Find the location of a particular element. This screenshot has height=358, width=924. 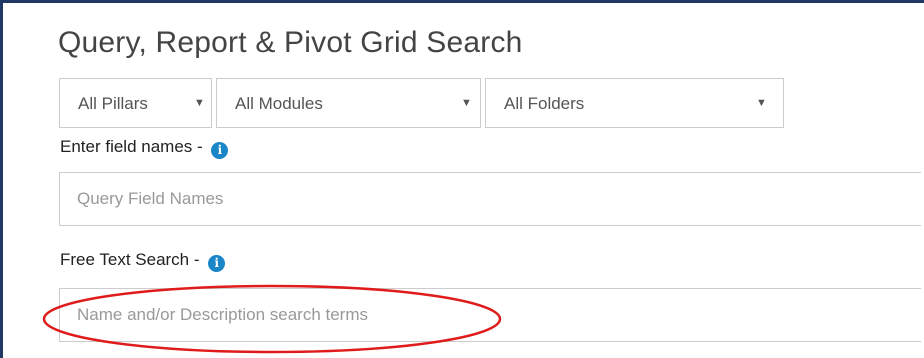

page-title: Query, Report & Pivot Grid Search is located at coordinates (290, 42).